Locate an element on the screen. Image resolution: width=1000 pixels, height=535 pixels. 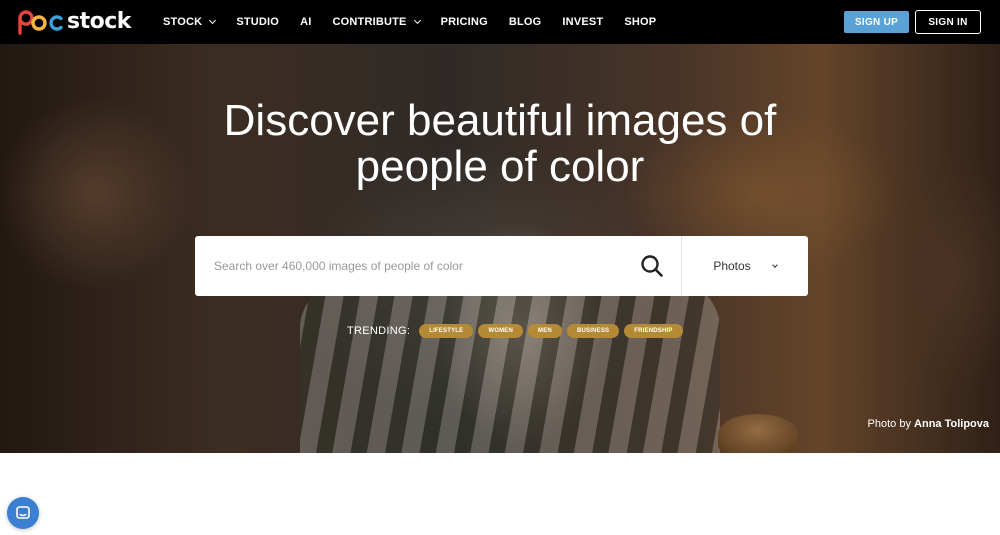
nav-item-label: INVEST is located at coordinates (583, 22).